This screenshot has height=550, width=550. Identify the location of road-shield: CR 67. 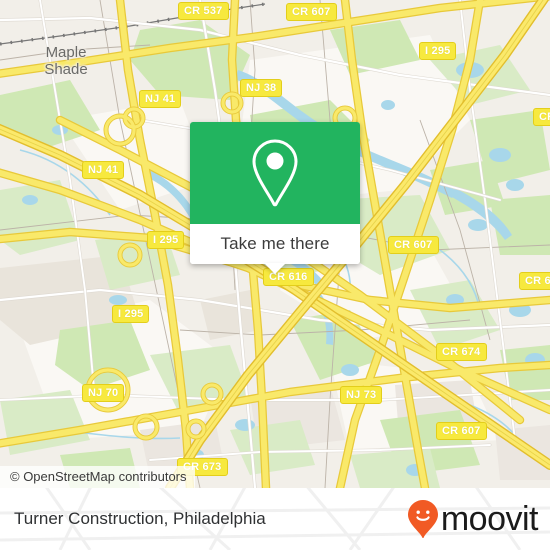
(534, 281).